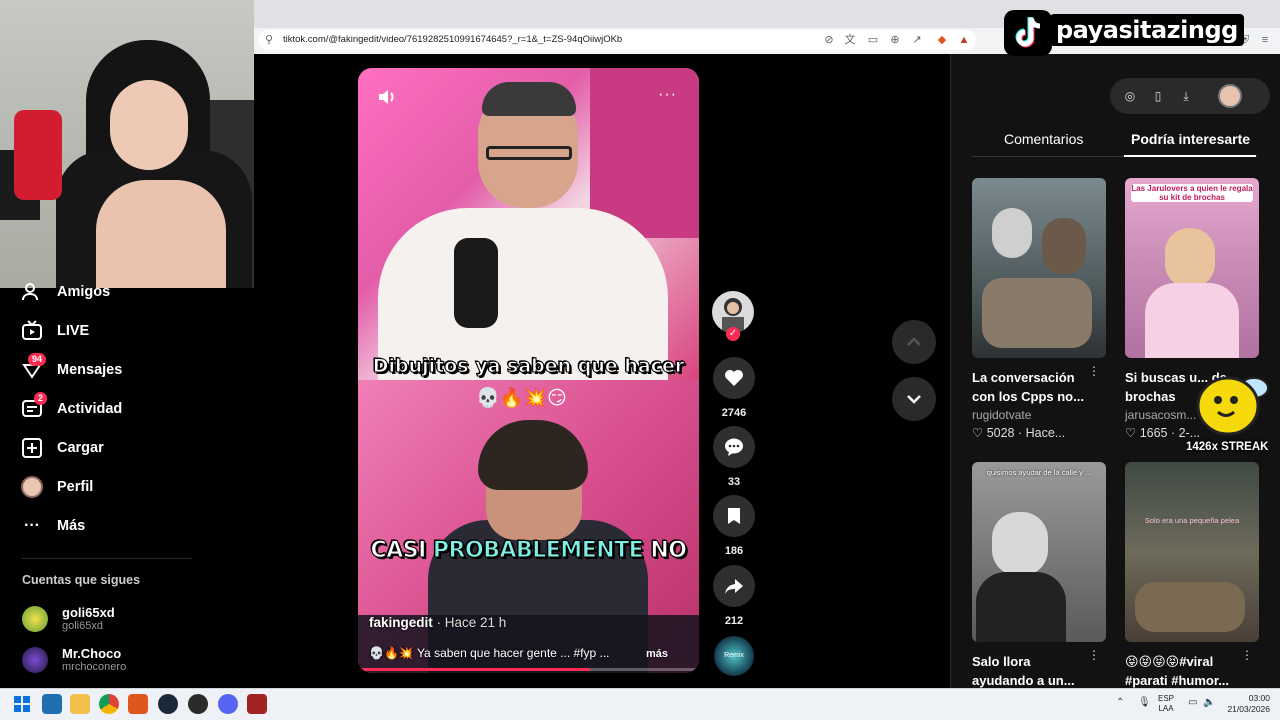 The height and width of the screenshot is (720, 1280). I want to click on more-link: más, so click(657, 654).